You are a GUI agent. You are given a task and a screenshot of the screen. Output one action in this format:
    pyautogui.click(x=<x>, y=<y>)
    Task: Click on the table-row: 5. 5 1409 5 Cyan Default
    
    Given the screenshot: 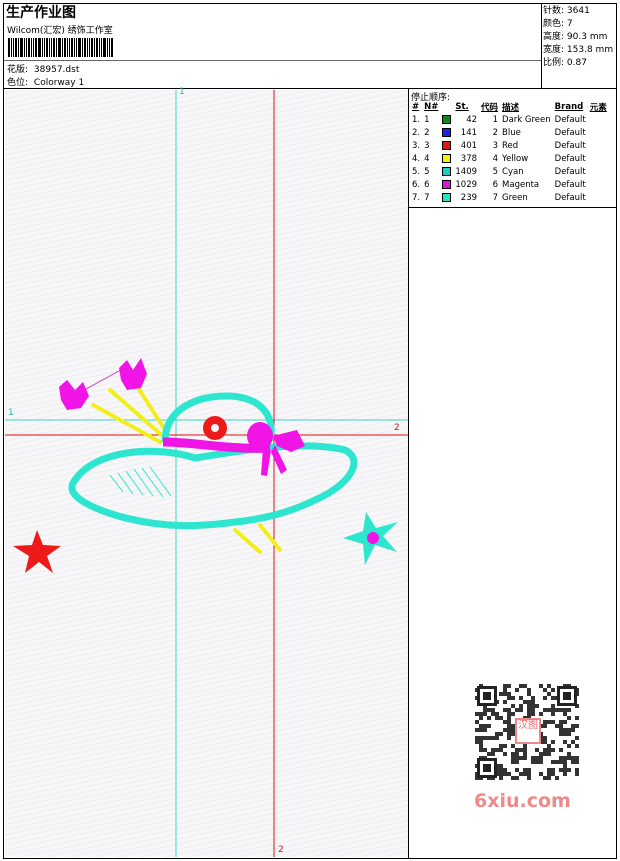 What is the action you would take?
    pyautogui.click(x=509, y=171)
    